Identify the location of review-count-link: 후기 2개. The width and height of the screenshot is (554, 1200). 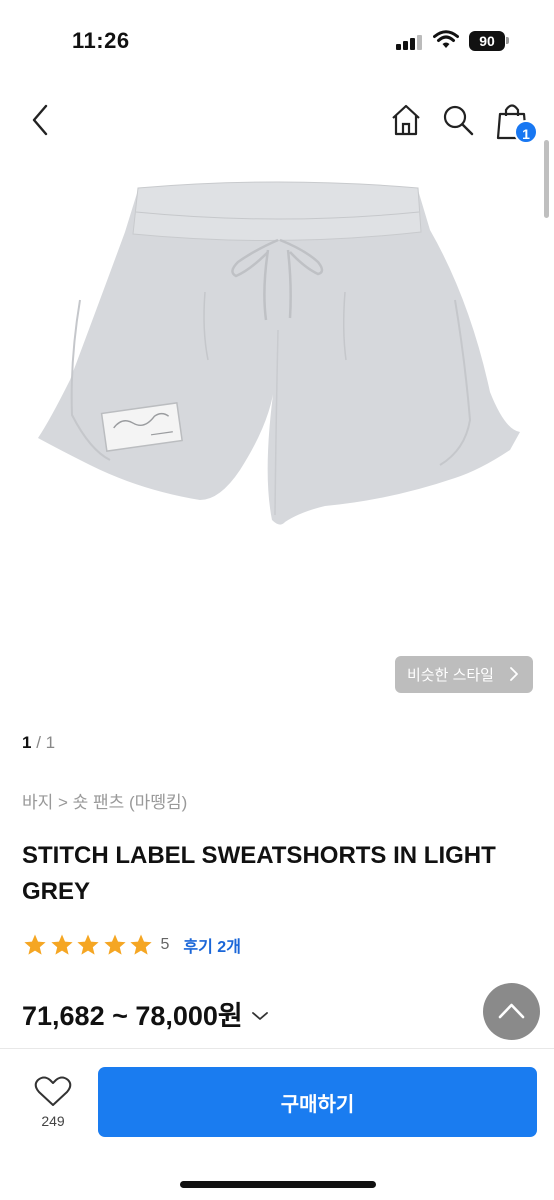
(212, 945).